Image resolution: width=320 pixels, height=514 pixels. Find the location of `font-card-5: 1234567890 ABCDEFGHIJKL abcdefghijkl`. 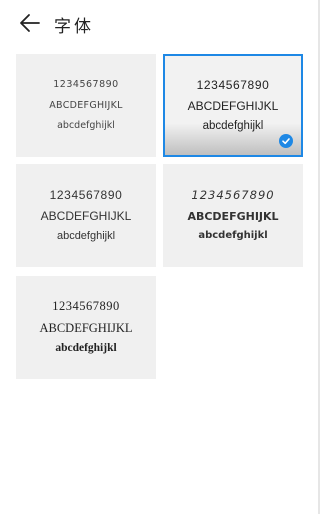

font-card-5: 1234567890 ABCDEFGHIJKL abcdefghijkl is located at coordinates (86, 327).